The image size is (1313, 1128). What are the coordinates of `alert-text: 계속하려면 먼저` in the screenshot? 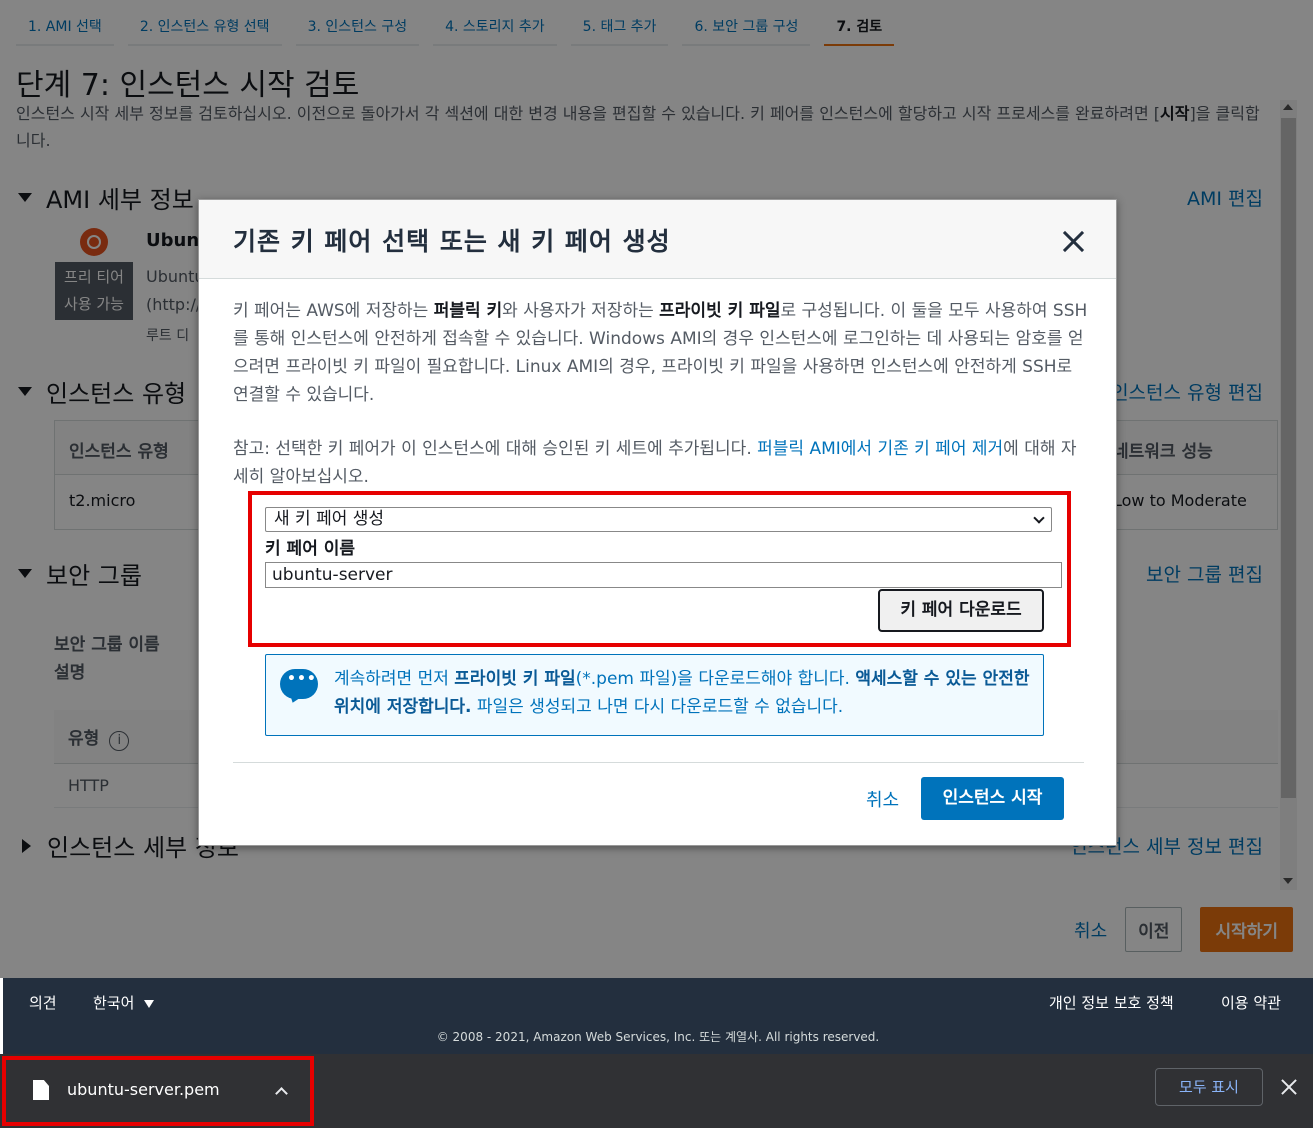 It's located at (394, 679).